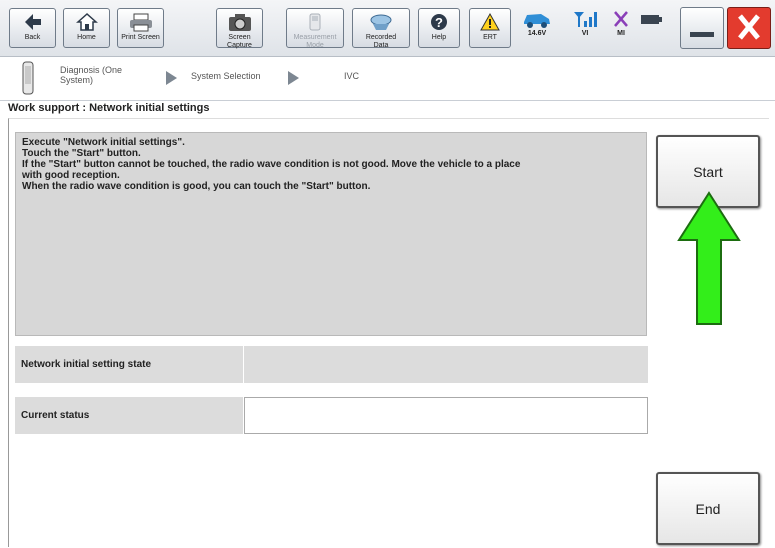 The image size is (775, 548). I want to click on ert-button: ERT, so click(490, 28).